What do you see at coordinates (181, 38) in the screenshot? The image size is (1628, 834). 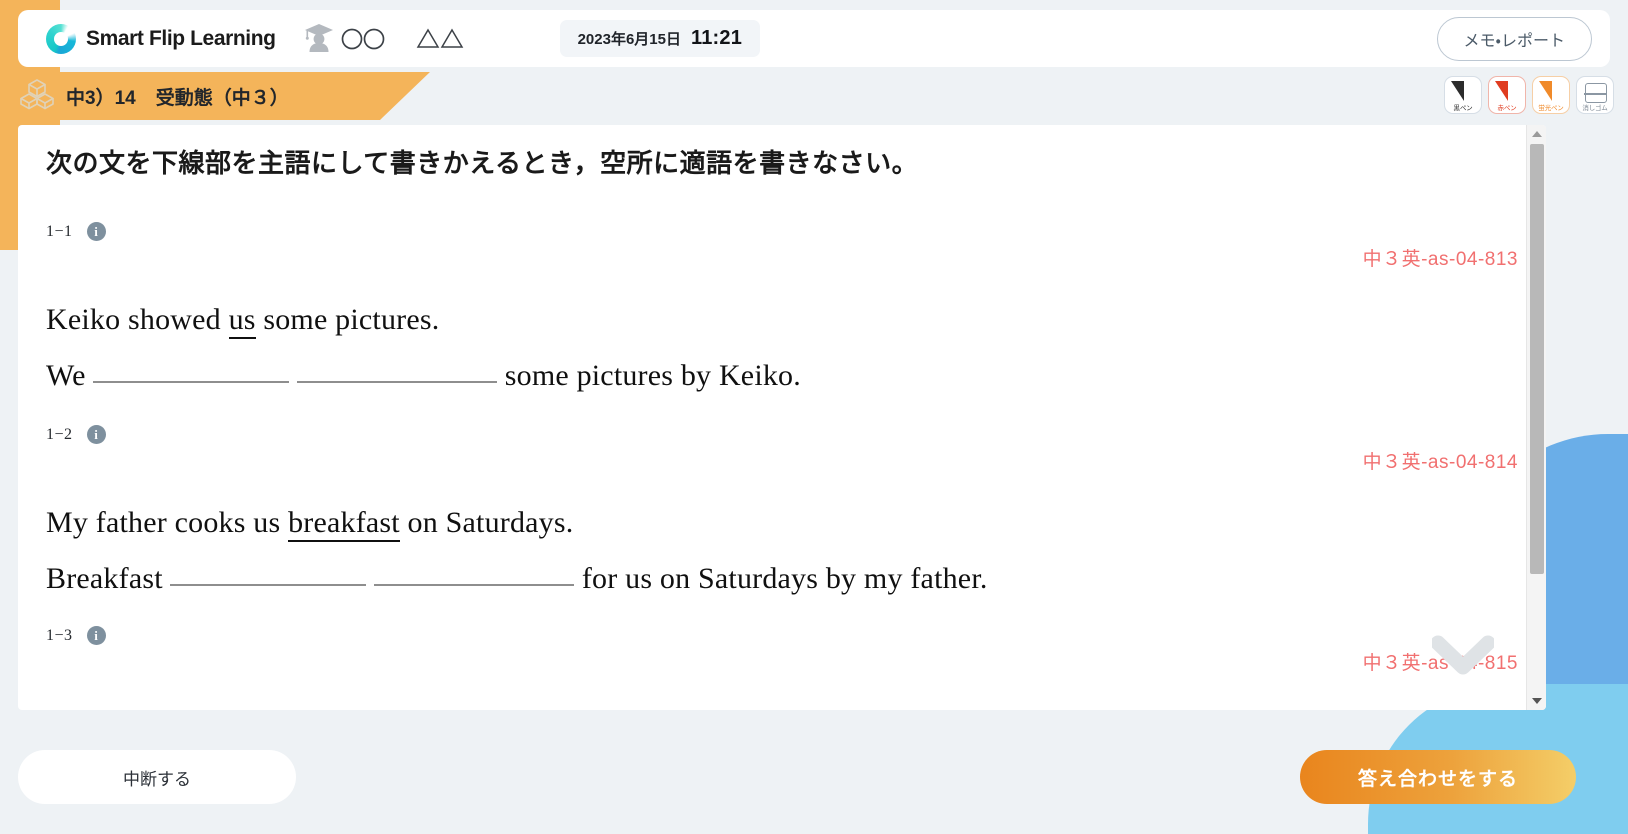 I see `brand-name: Smart Flip Learning` at bounding box center [181, 38].